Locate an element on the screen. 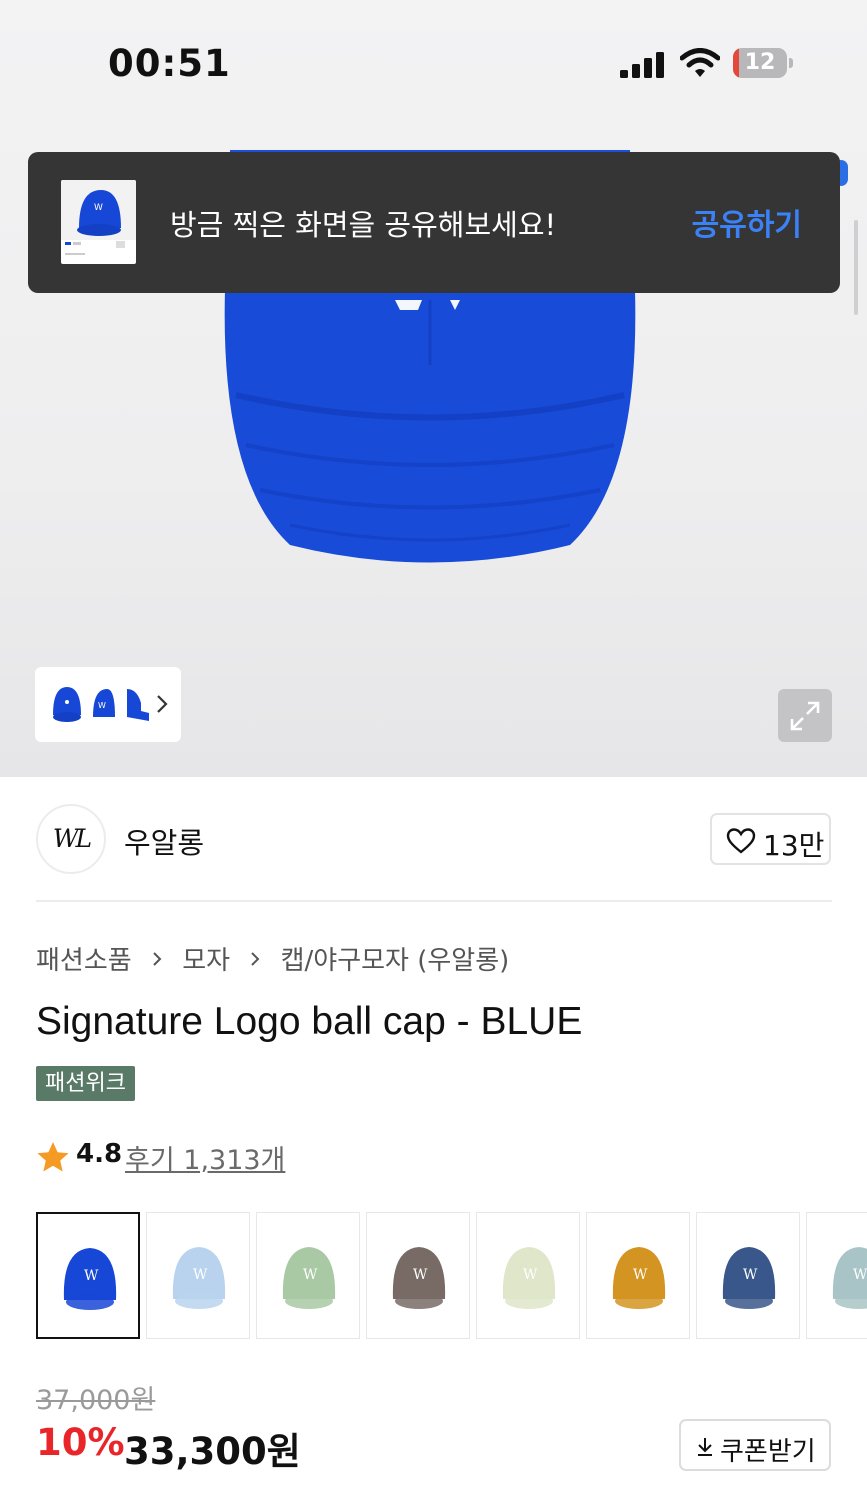 This screenshot has height=1500, width=867. original-price: 37,000원 is located at coordinates (96, 1400).